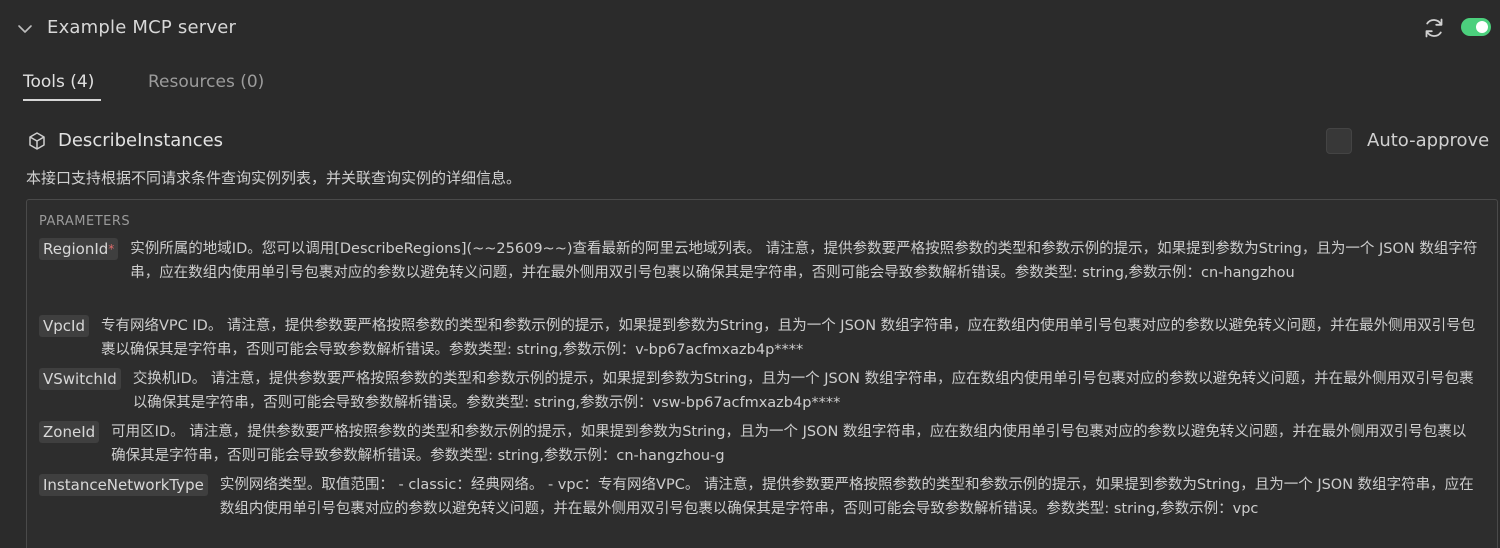  I want to click on tool-description: 本接口支持根据不同请求条件查询实例列表，并关联查询实例的详细信息。, so click(274, 178).